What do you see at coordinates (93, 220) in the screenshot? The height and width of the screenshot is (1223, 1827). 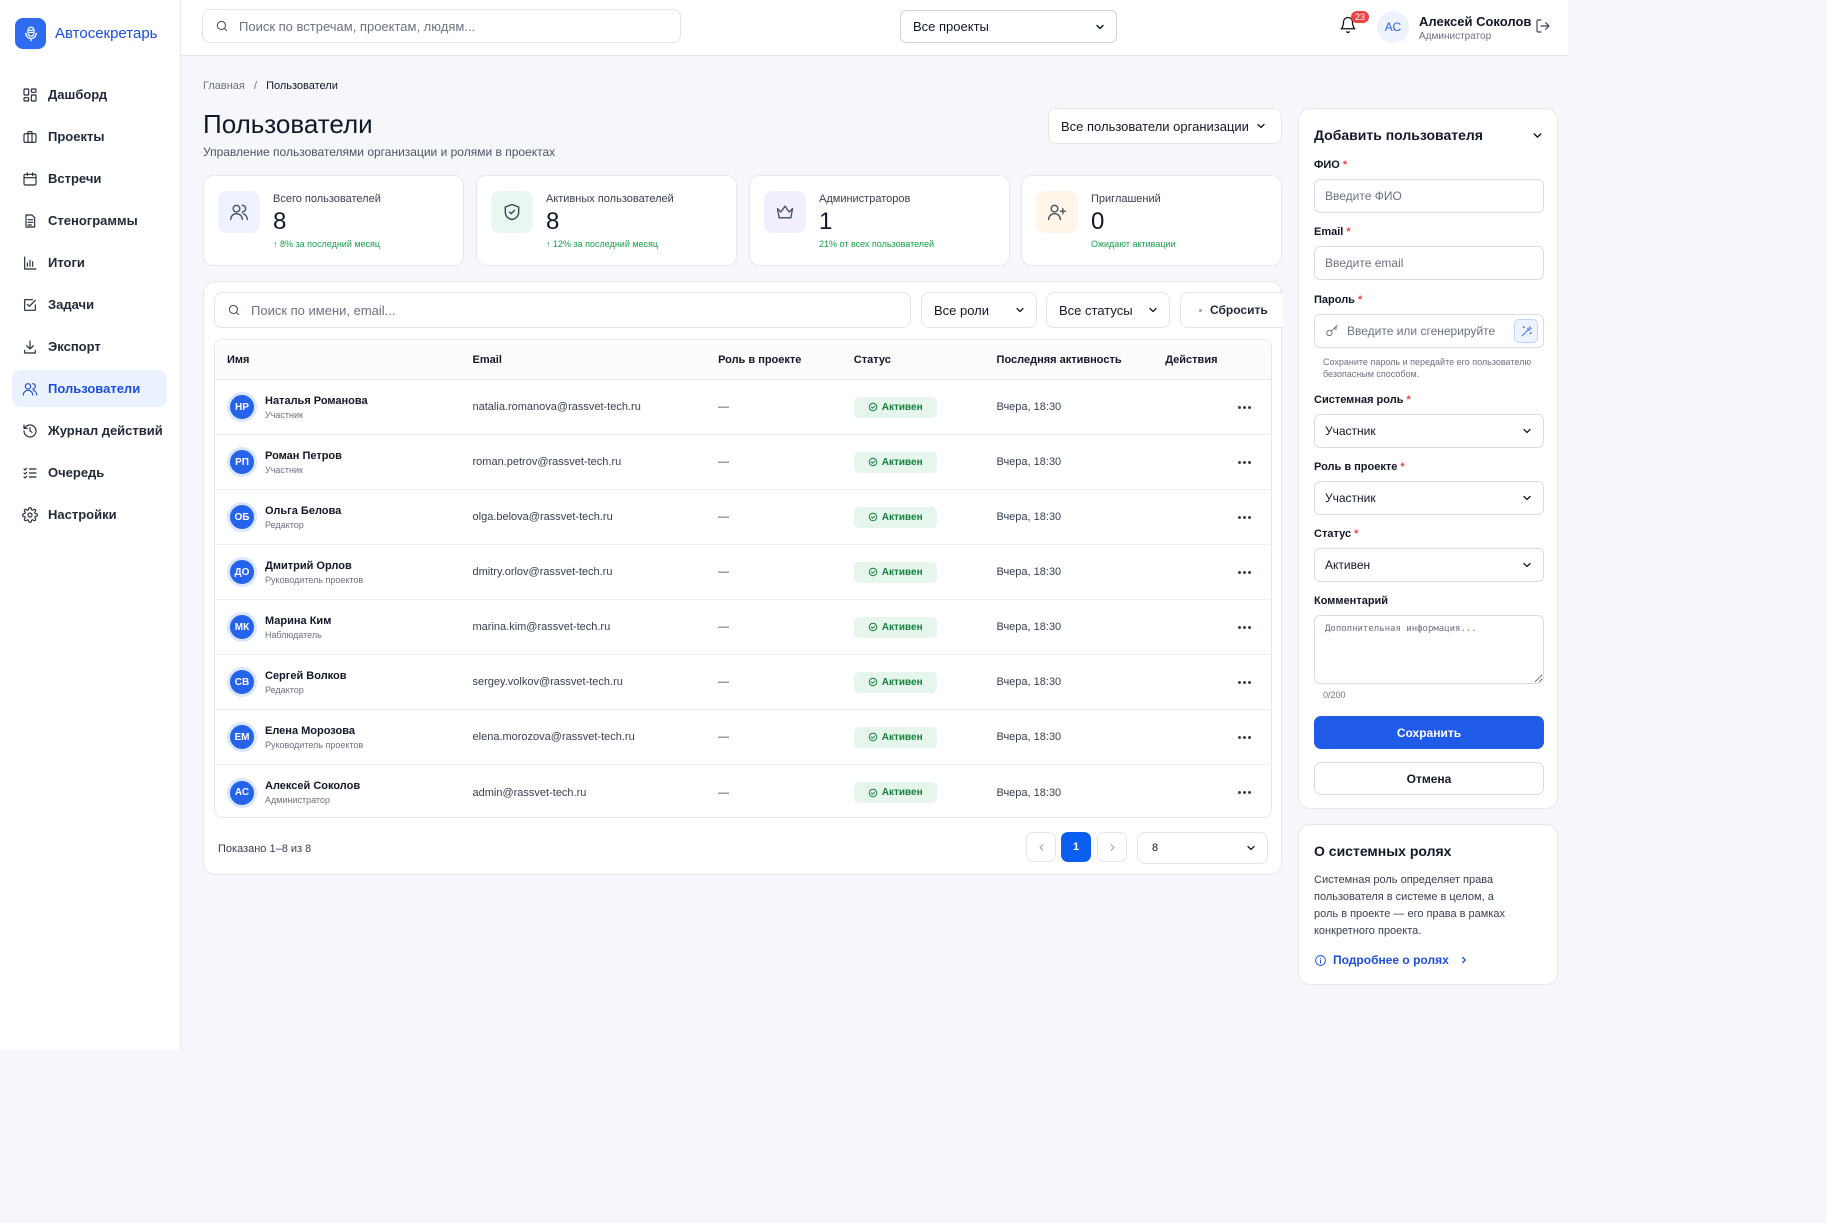 I see `sidebar-item-label: Стенограммы` at bounding box center [93, 220].